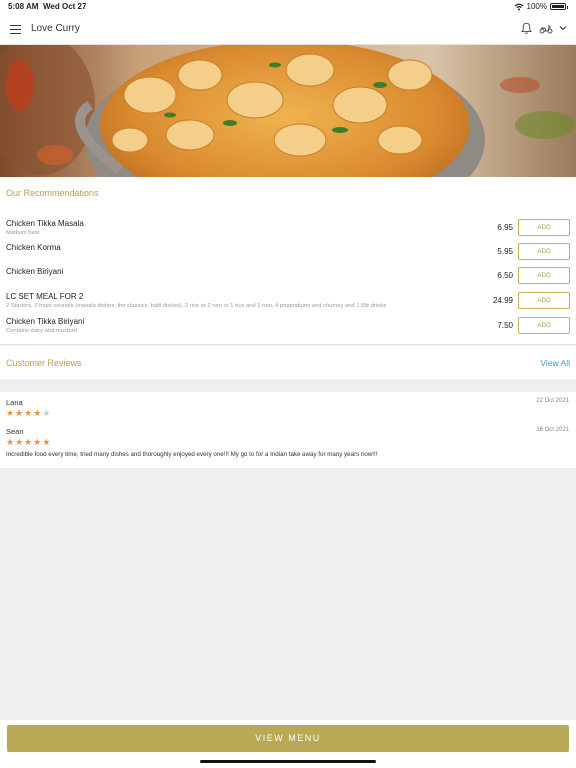  I want to click on customer-reviews-title: Customer Reviews, so click(44, 363).